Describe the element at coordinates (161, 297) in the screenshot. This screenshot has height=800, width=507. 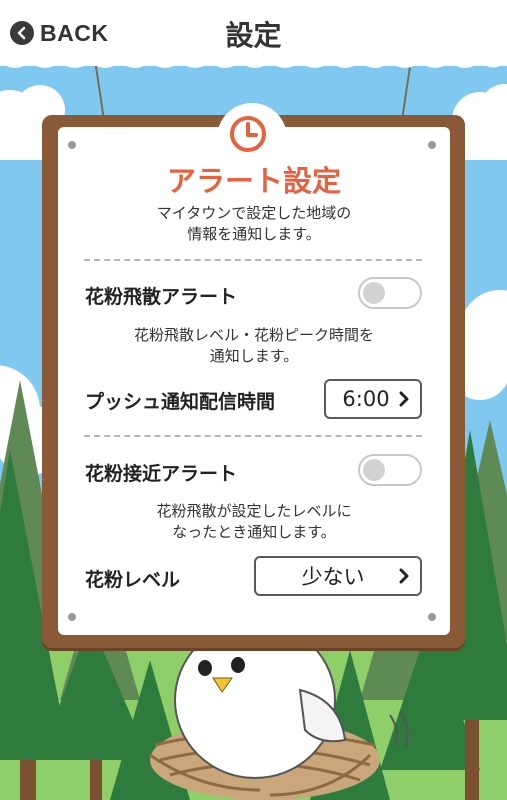
I see `pollen-alert-label: 花粉飛散アラート` at that location.